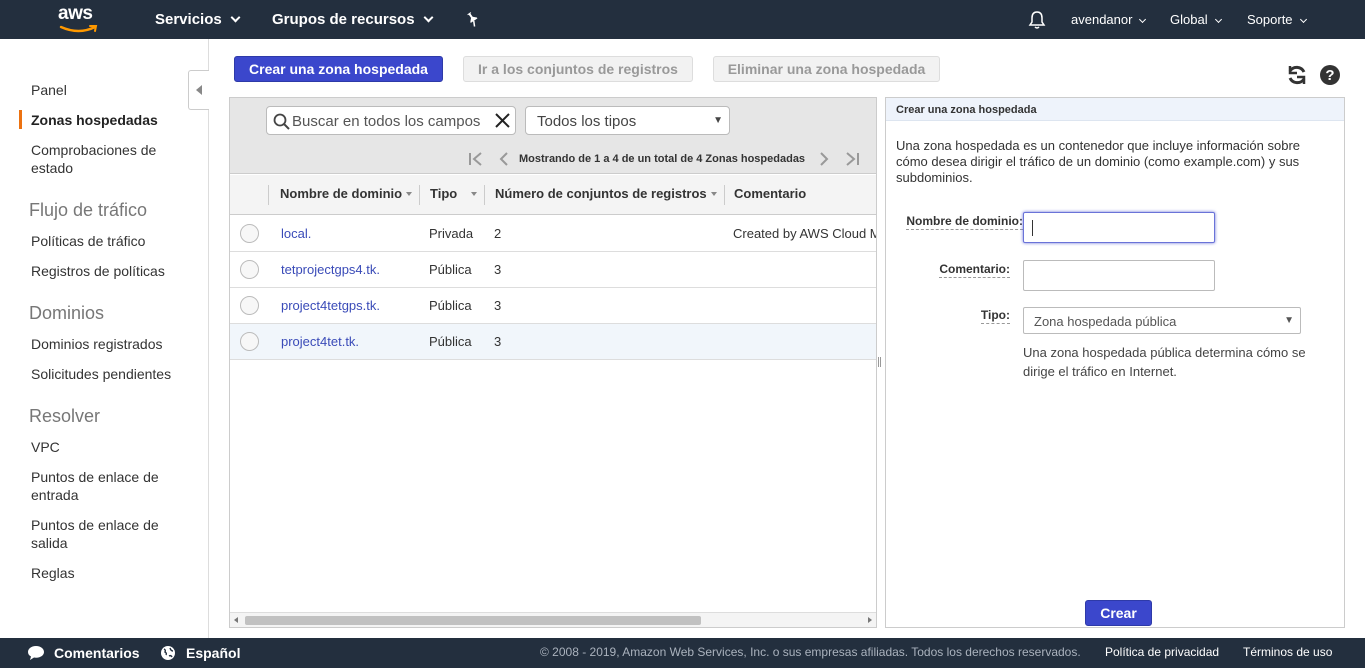 Image resolution: width=1365 pixels, height=668 pixels. Describe the element at coordinates (1118, 613) in the screenshot. I see `create-button: Crear` at that location.